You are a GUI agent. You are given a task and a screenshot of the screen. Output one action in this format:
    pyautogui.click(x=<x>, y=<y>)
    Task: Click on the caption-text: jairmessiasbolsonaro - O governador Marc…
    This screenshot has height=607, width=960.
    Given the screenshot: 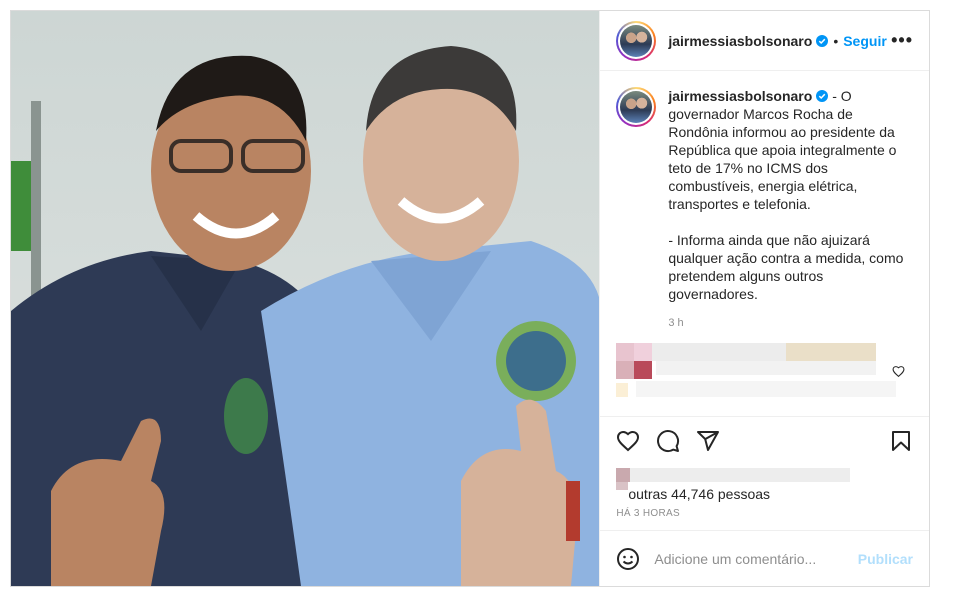 What is the action you would take?
    pyautogui.click(x=788, y=195)
    